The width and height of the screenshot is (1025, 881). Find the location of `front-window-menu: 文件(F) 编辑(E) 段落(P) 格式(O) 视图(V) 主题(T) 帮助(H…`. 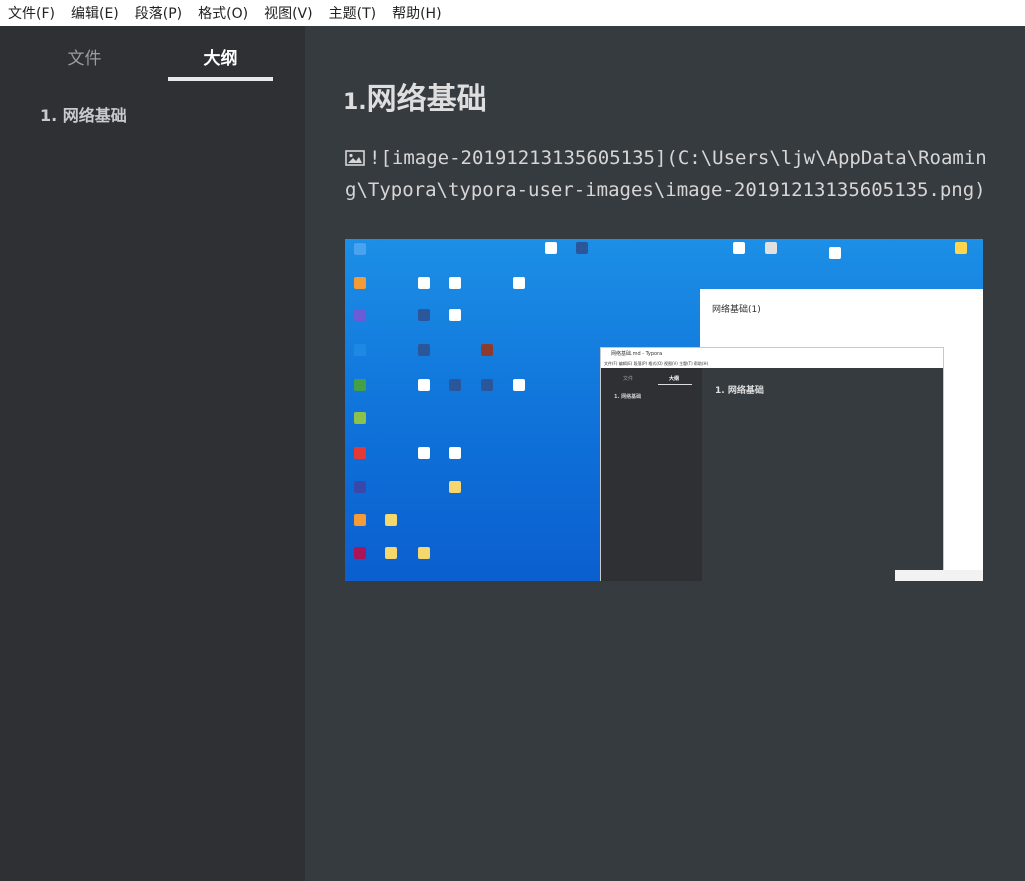

front-window-menu: 文件(F) 编辑(E) 段落(P) 格式(O) 视图(V) 主题(T) 帮助(H… is located at coordinates (772, 364).